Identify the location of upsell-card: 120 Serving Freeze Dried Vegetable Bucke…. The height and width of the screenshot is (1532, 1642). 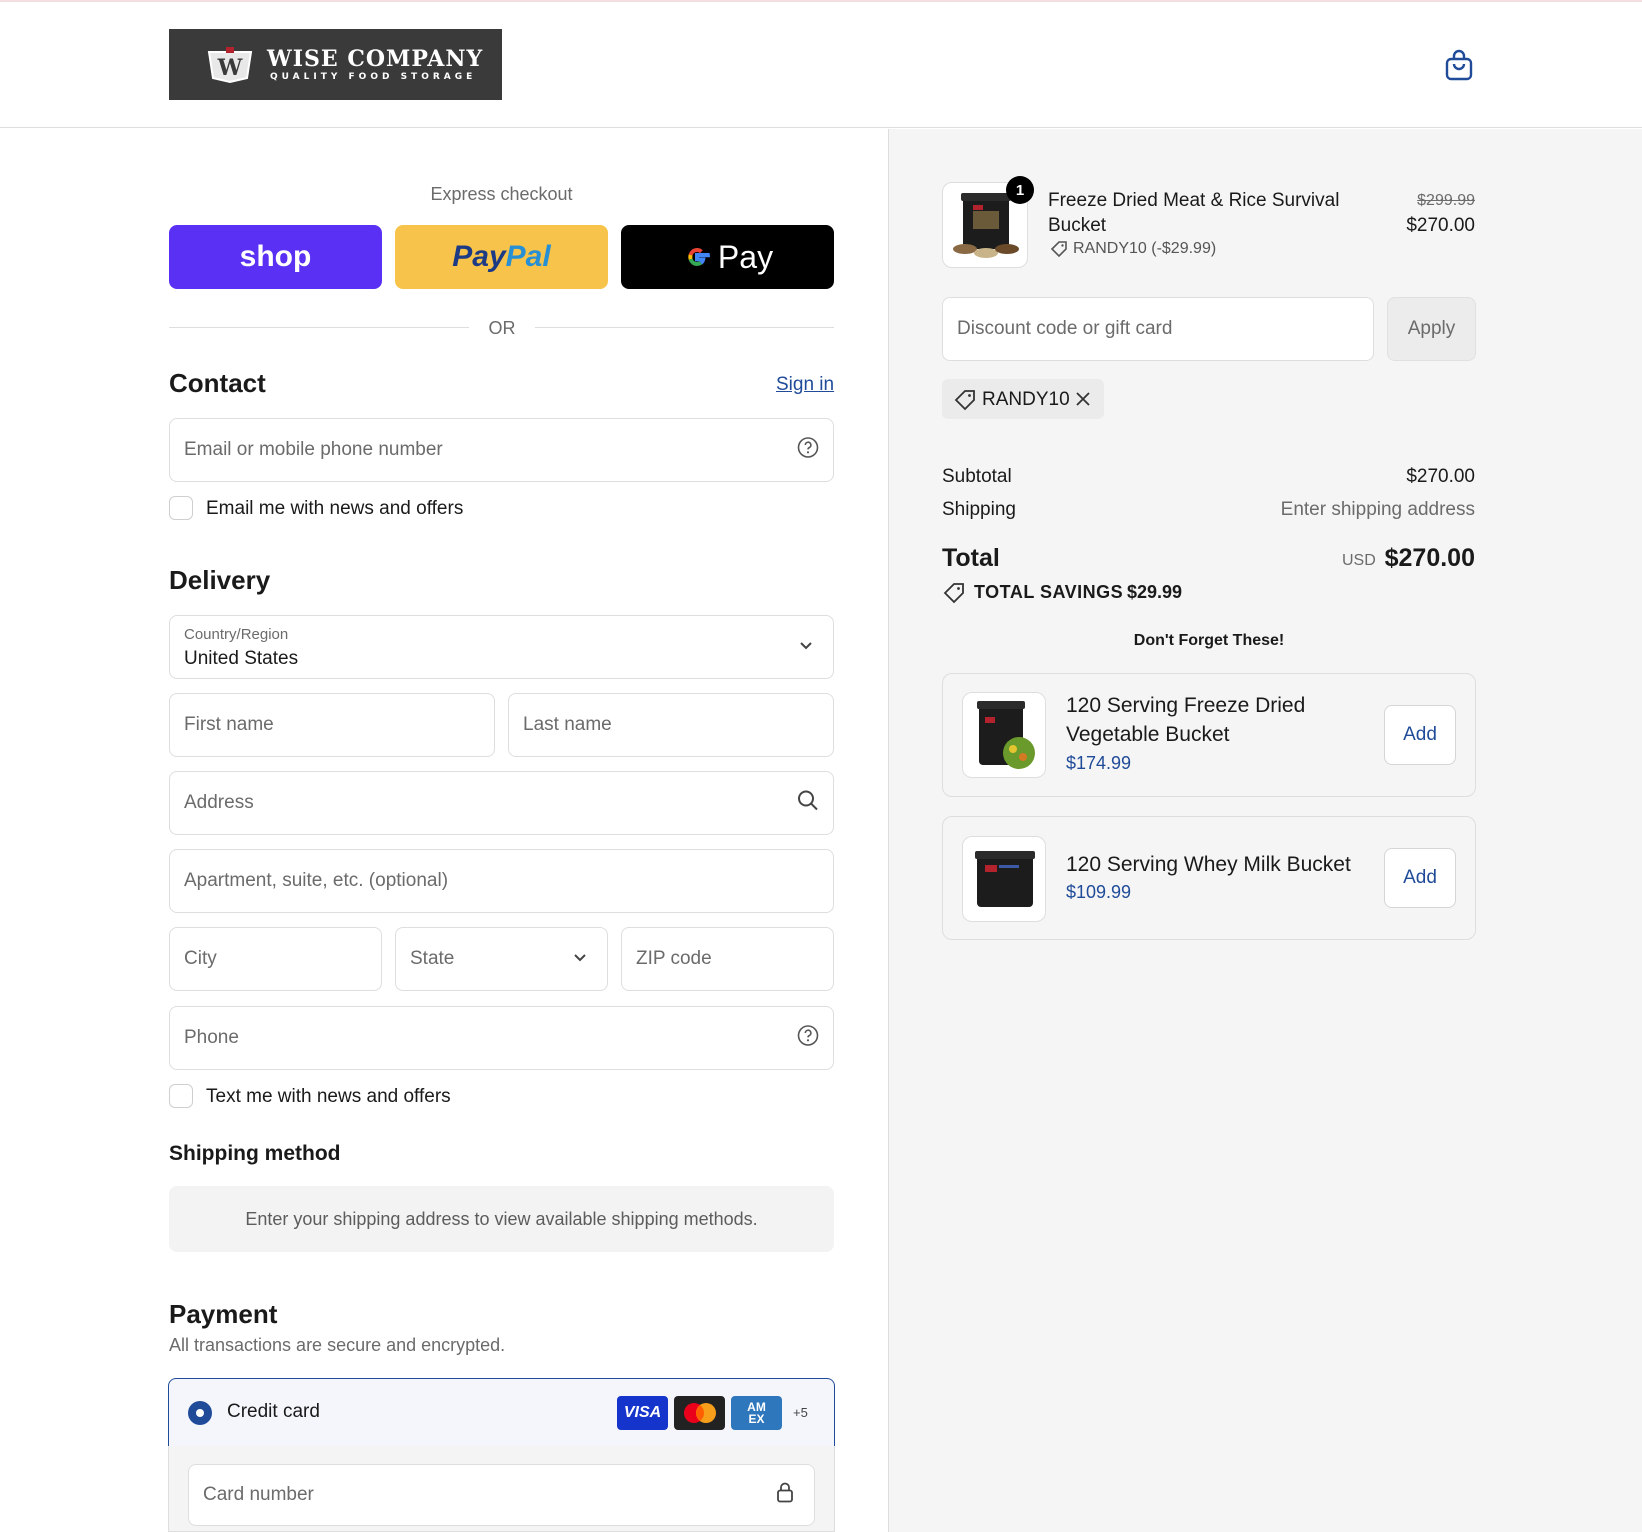
(1209, 735).